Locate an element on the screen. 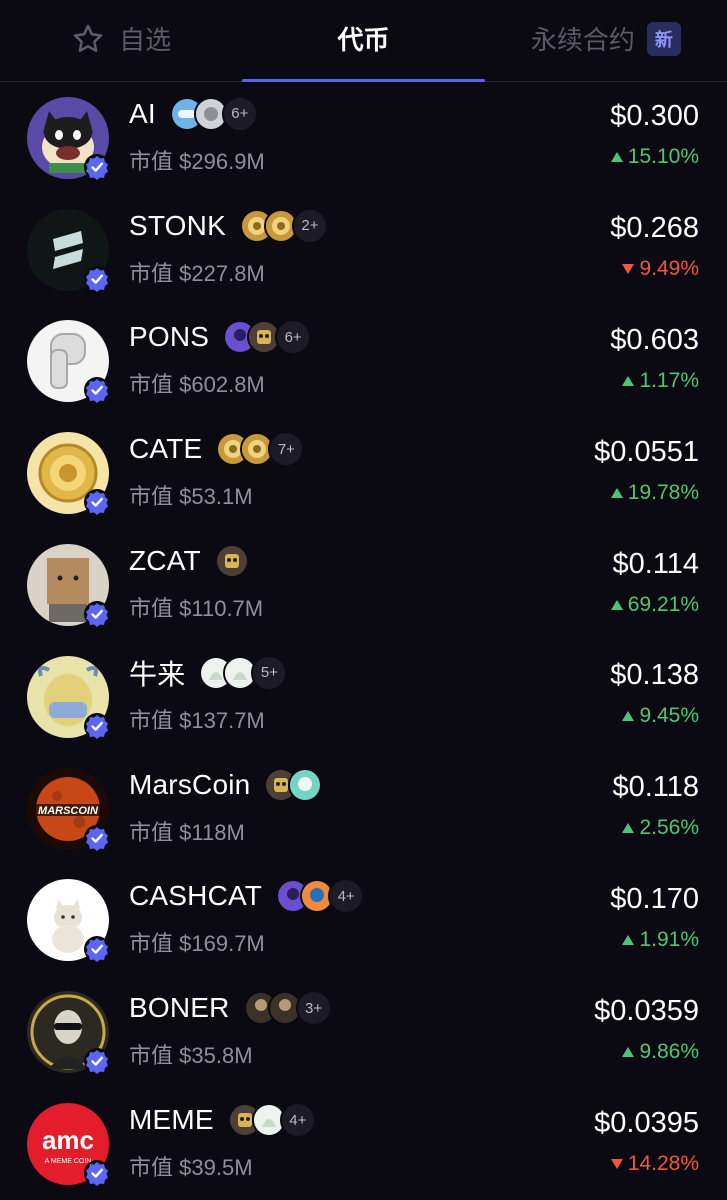  market-cap: 市值 $110.7M is located at coordinates (370, 607).